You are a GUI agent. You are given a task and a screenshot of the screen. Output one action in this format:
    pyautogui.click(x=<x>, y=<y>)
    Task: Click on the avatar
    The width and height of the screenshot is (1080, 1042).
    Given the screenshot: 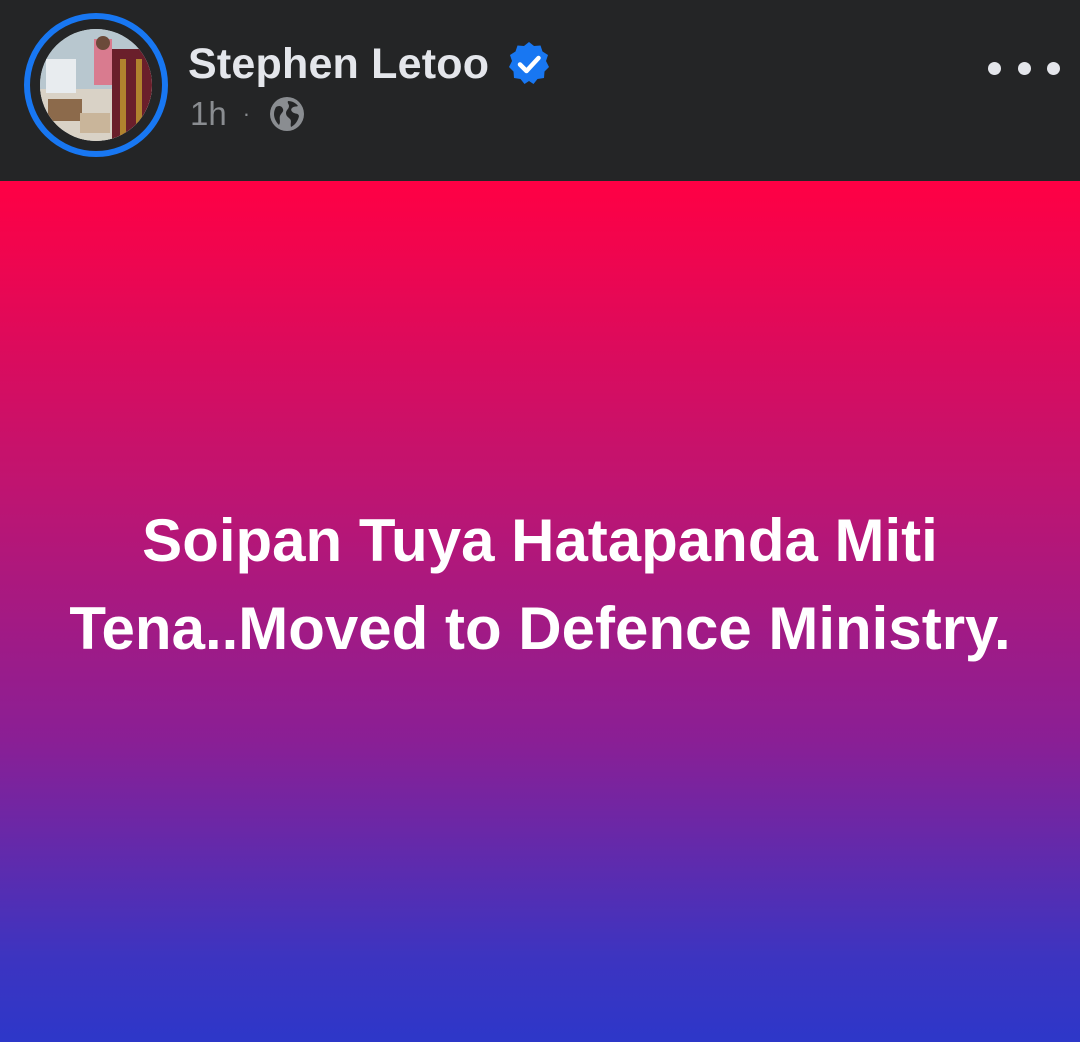 What is the action you would take?
    pyautogui.click(x=96, y=85)
    